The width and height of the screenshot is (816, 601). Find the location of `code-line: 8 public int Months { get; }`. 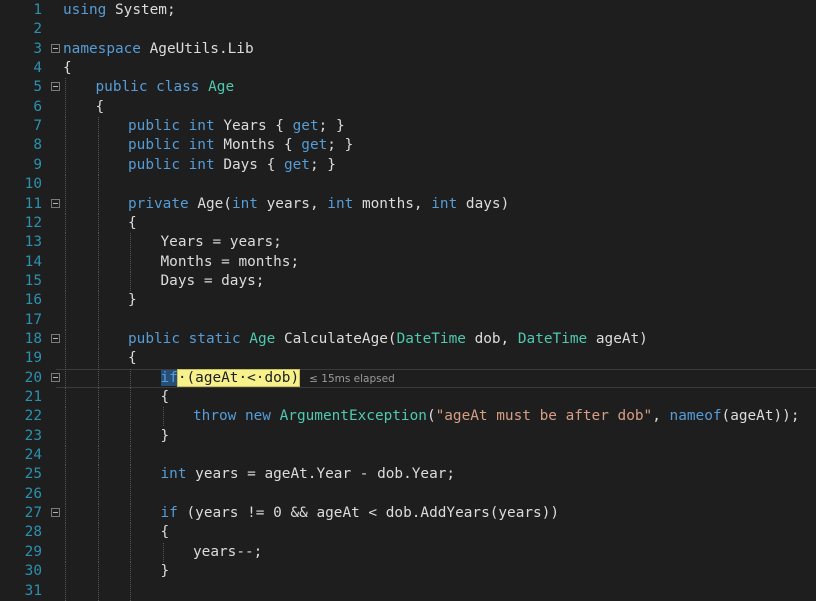

code-line: 8 public int Months { get; } is located at coordinates (408, 146).